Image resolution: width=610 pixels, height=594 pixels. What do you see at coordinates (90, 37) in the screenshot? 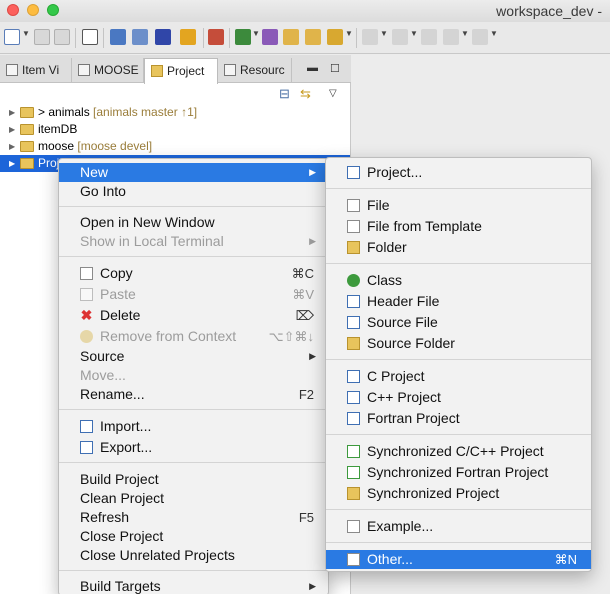
I see `binary-icon` at bounding box center [90, 37].